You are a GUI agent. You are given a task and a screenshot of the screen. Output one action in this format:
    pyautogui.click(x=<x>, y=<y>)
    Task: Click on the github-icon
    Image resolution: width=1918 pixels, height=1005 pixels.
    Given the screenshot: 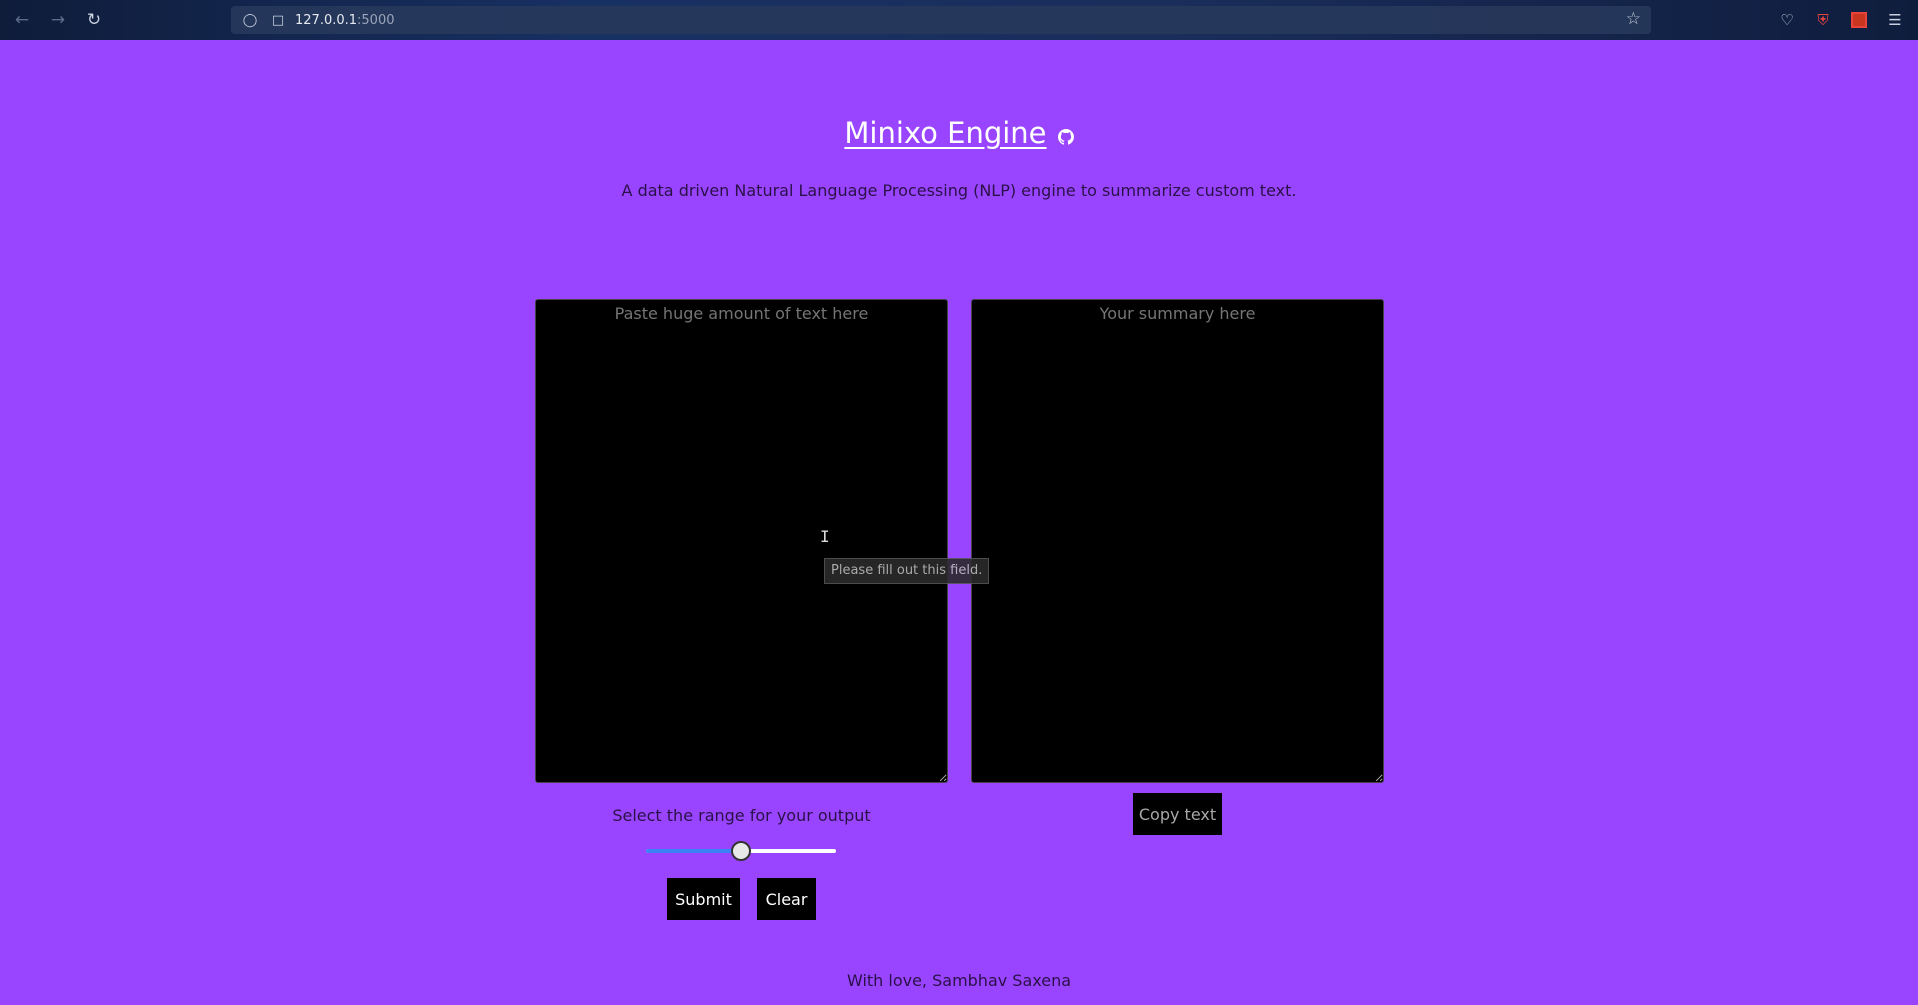 What is the action you would take?
    pyautogui.click(x=1065, y=137)
    